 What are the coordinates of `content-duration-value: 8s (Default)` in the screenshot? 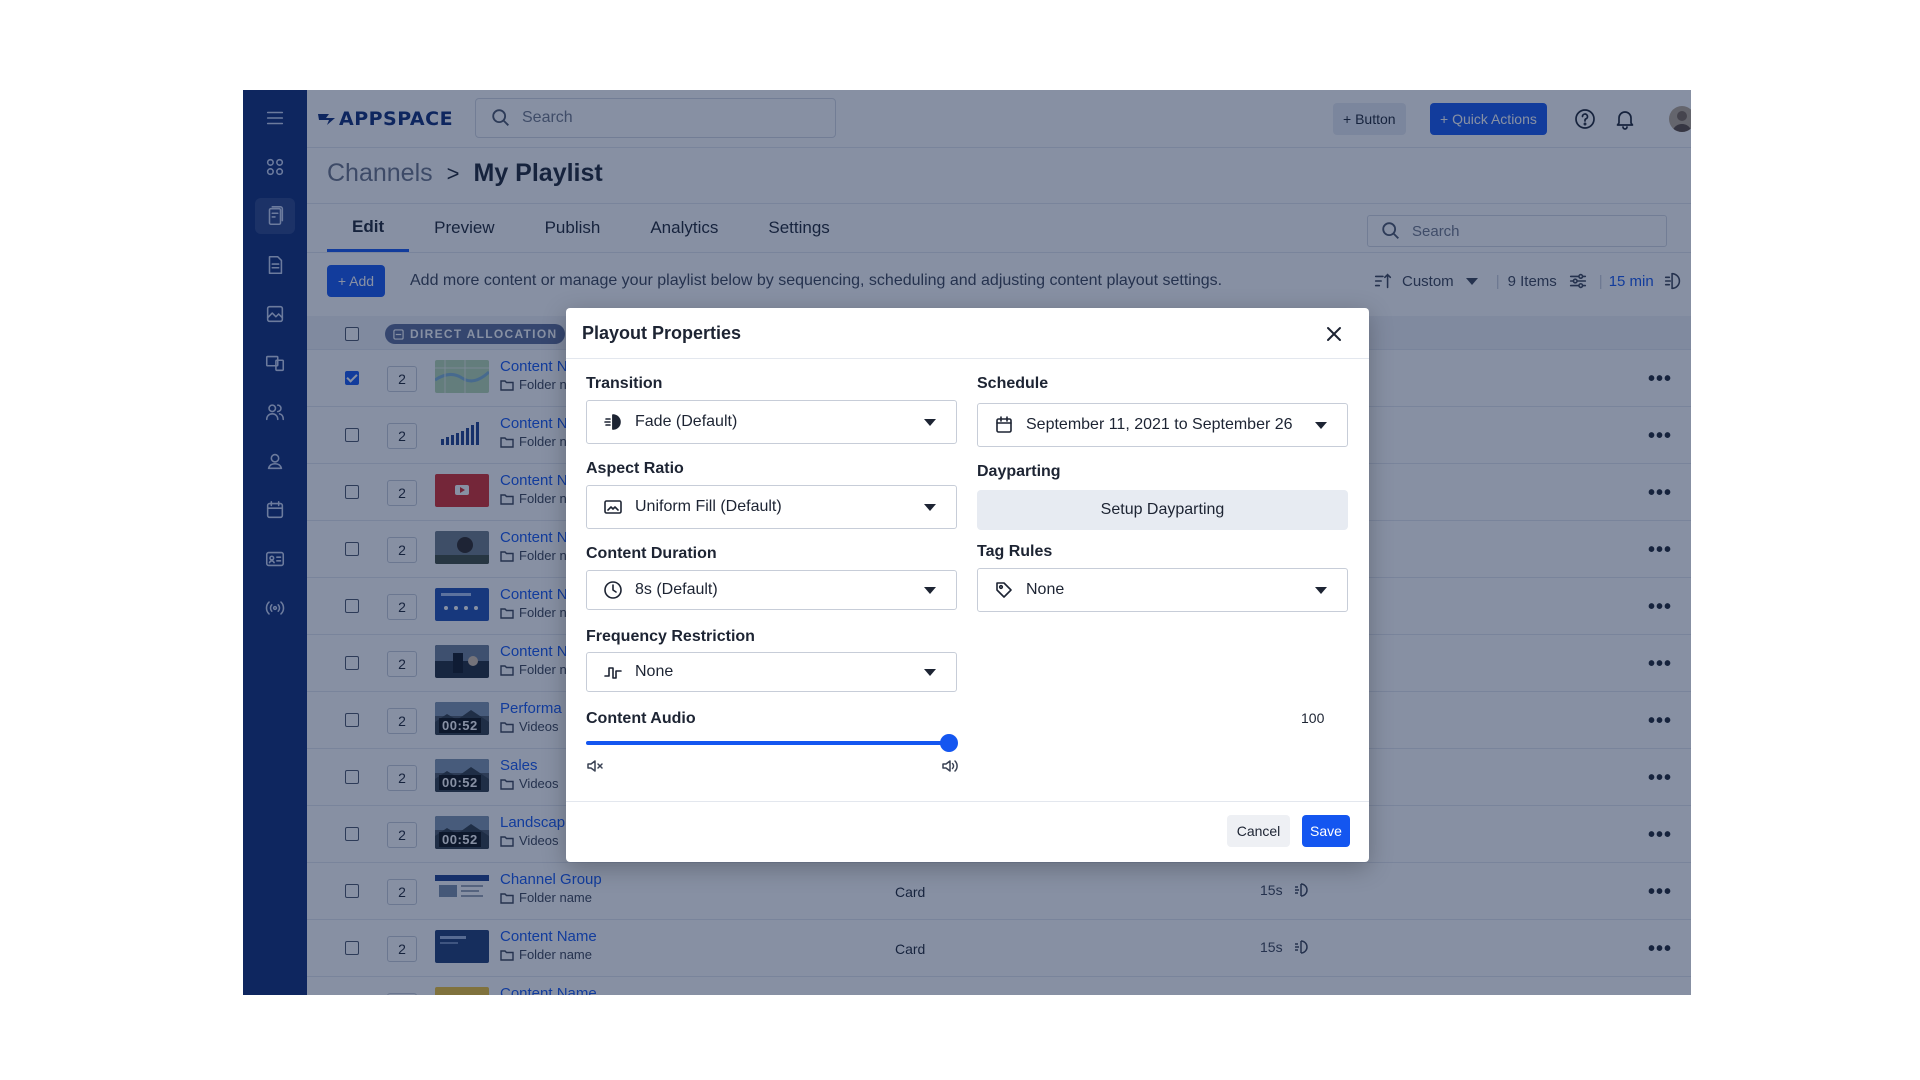 It's located at (676, 589).